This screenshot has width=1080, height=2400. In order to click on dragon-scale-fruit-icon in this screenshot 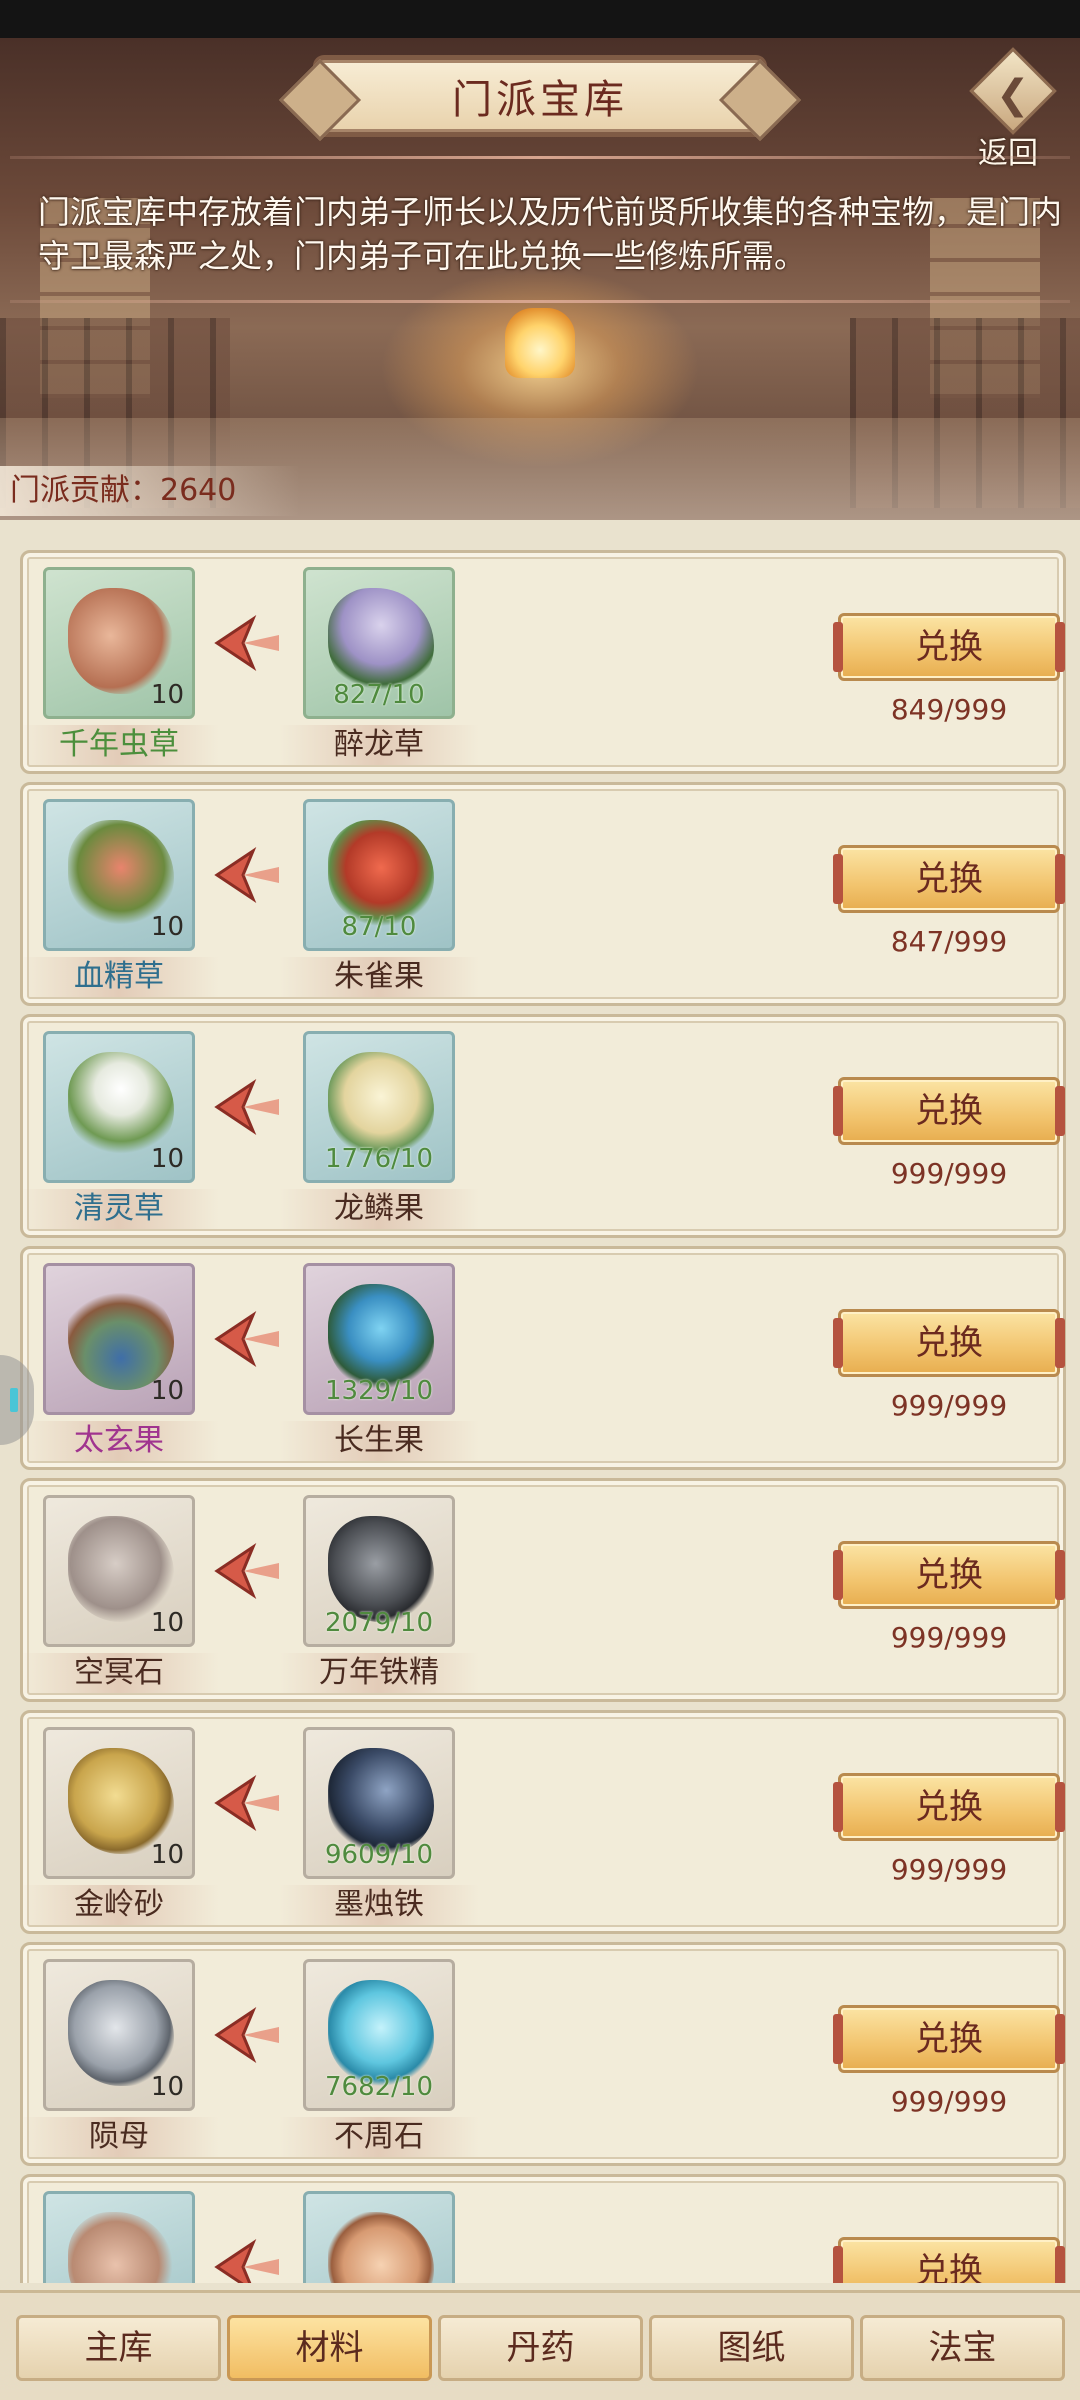, I will do `click(381, 1105)`.